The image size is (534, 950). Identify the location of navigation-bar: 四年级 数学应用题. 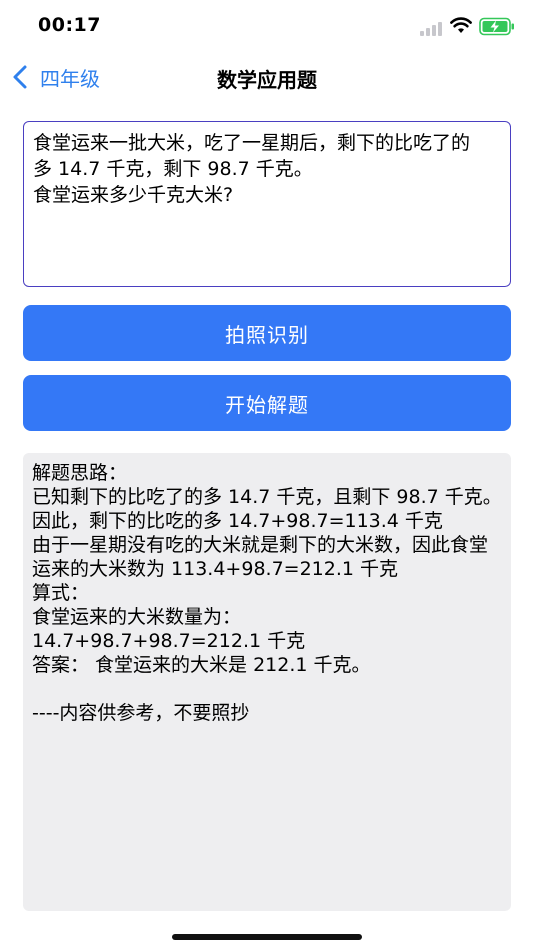
(267, 77).